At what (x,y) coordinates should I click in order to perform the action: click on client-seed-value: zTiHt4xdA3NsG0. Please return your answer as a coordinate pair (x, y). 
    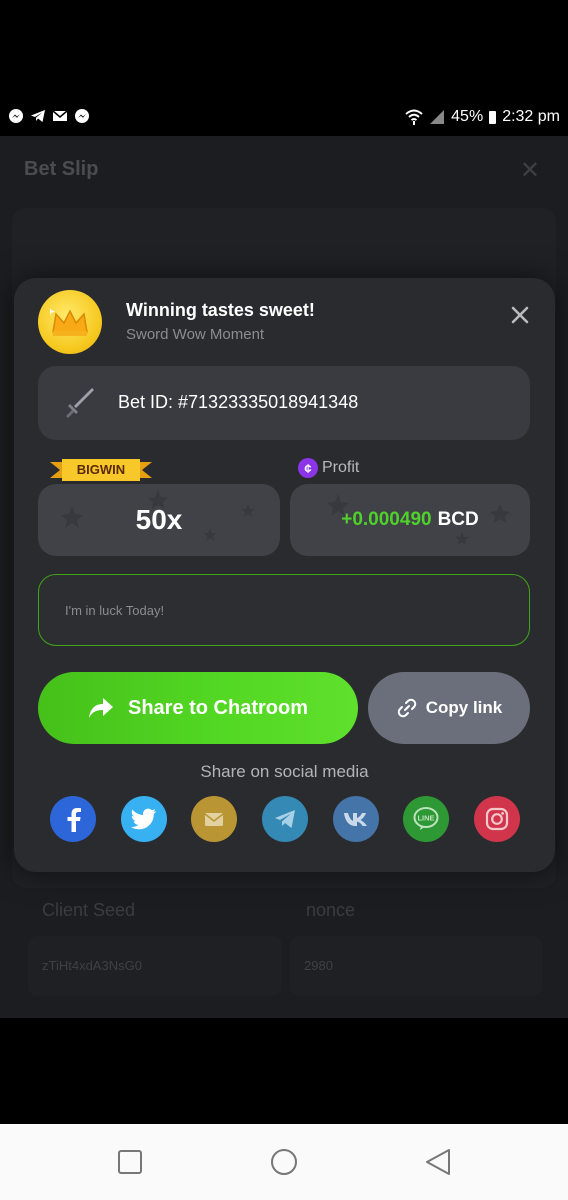
    Looking at the image, I should click on (155, 966).